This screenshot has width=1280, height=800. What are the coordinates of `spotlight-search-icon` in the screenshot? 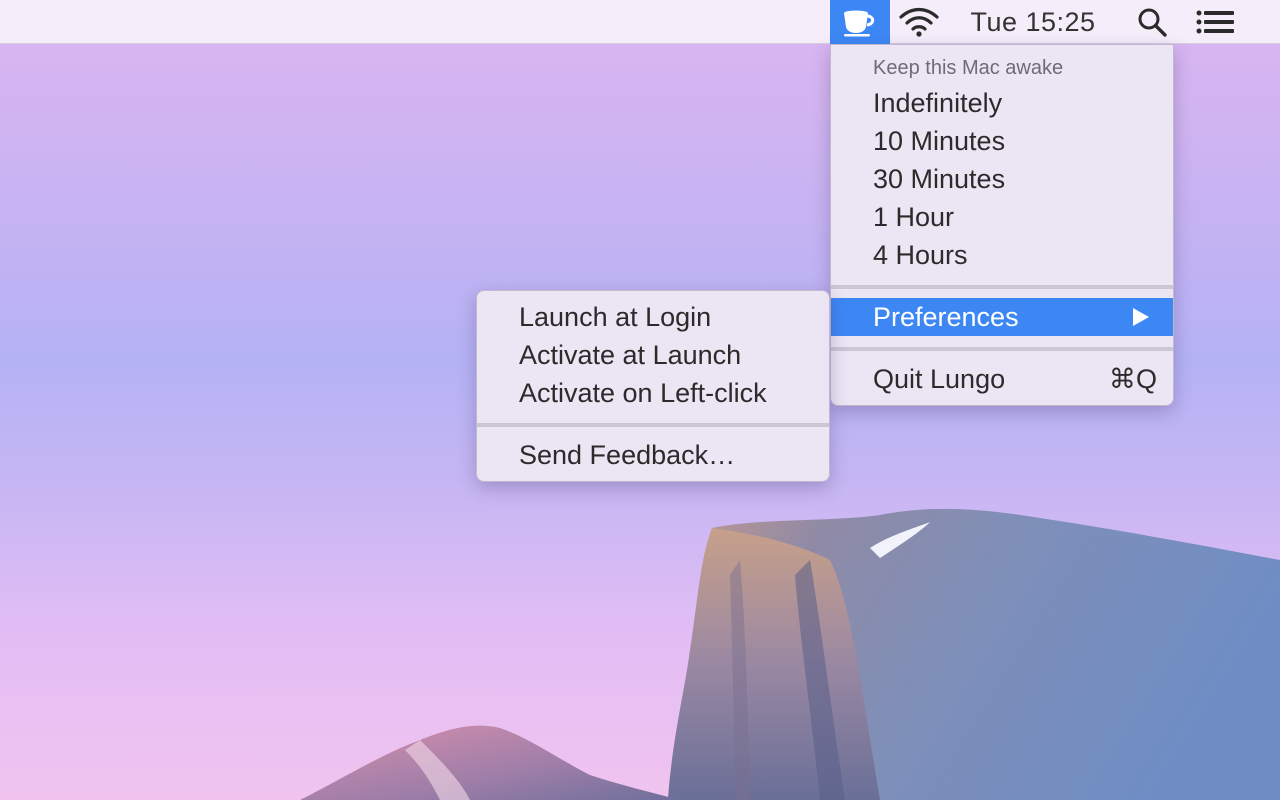 It's located at (1152, 22).